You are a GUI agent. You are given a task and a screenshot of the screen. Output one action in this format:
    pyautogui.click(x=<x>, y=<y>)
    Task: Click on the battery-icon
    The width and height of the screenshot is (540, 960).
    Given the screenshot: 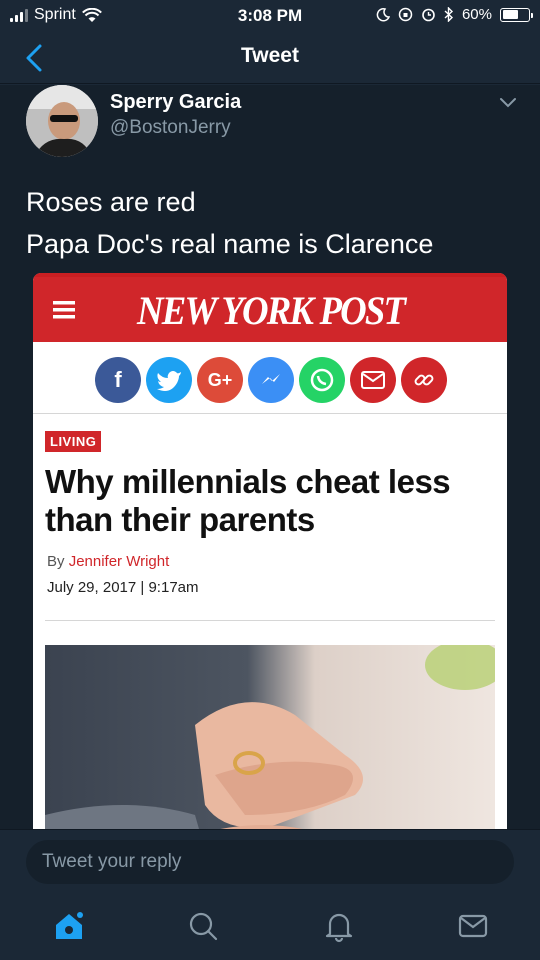 What is the action you would take?
    pyautogui.click(x=516, y=14)
    